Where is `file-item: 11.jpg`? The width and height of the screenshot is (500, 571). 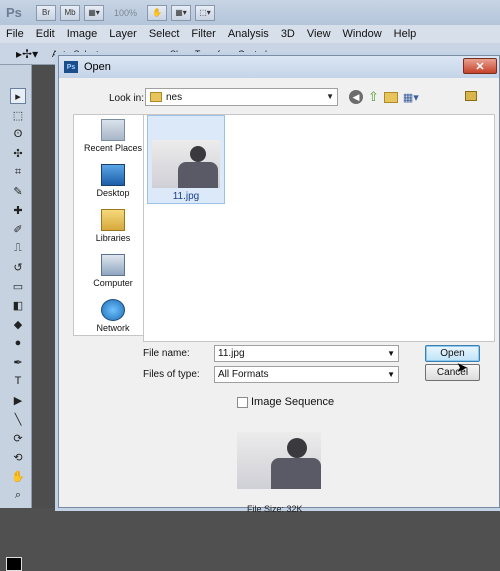 file-item: 11.jpg is located at coordinates (186, 159).